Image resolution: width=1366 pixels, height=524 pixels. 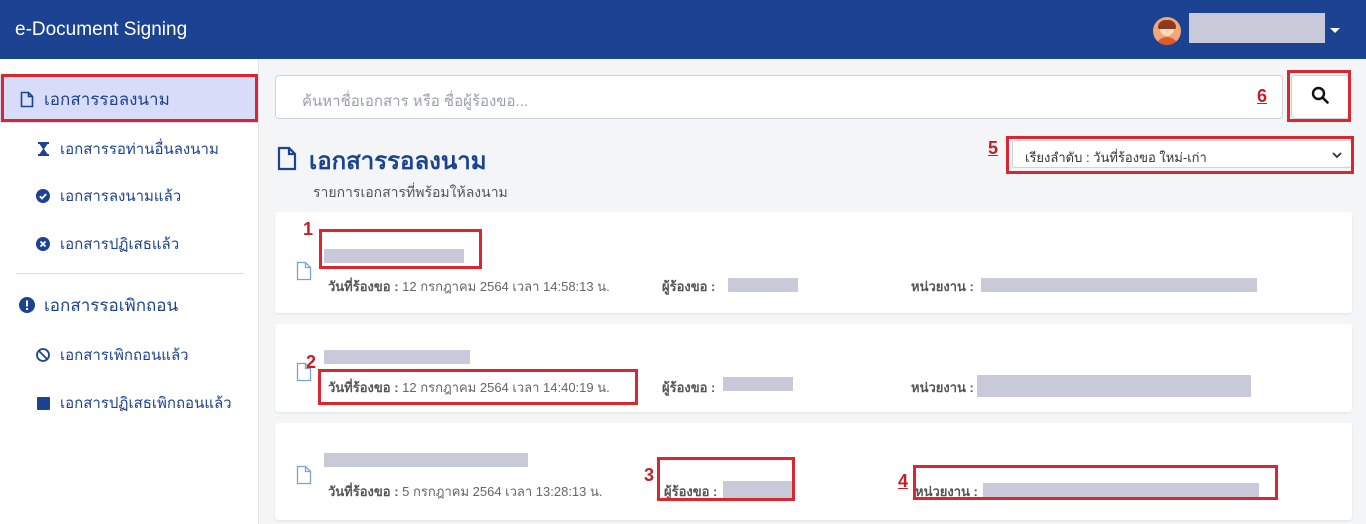 What do you see at coordinates (43, 244) in the screenshot?
I see `x-circle-icon` at bounding box center [43, 244].